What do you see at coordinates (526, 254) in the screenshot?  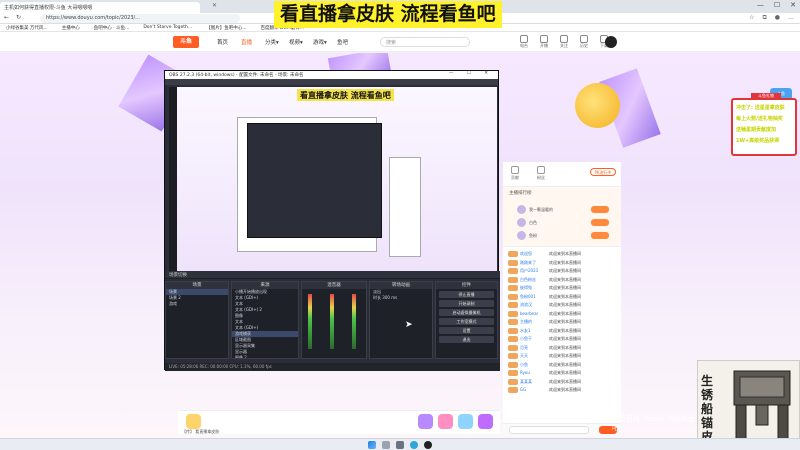 I see `chat-username: 欢迎您` at bounding box center [526, 254].